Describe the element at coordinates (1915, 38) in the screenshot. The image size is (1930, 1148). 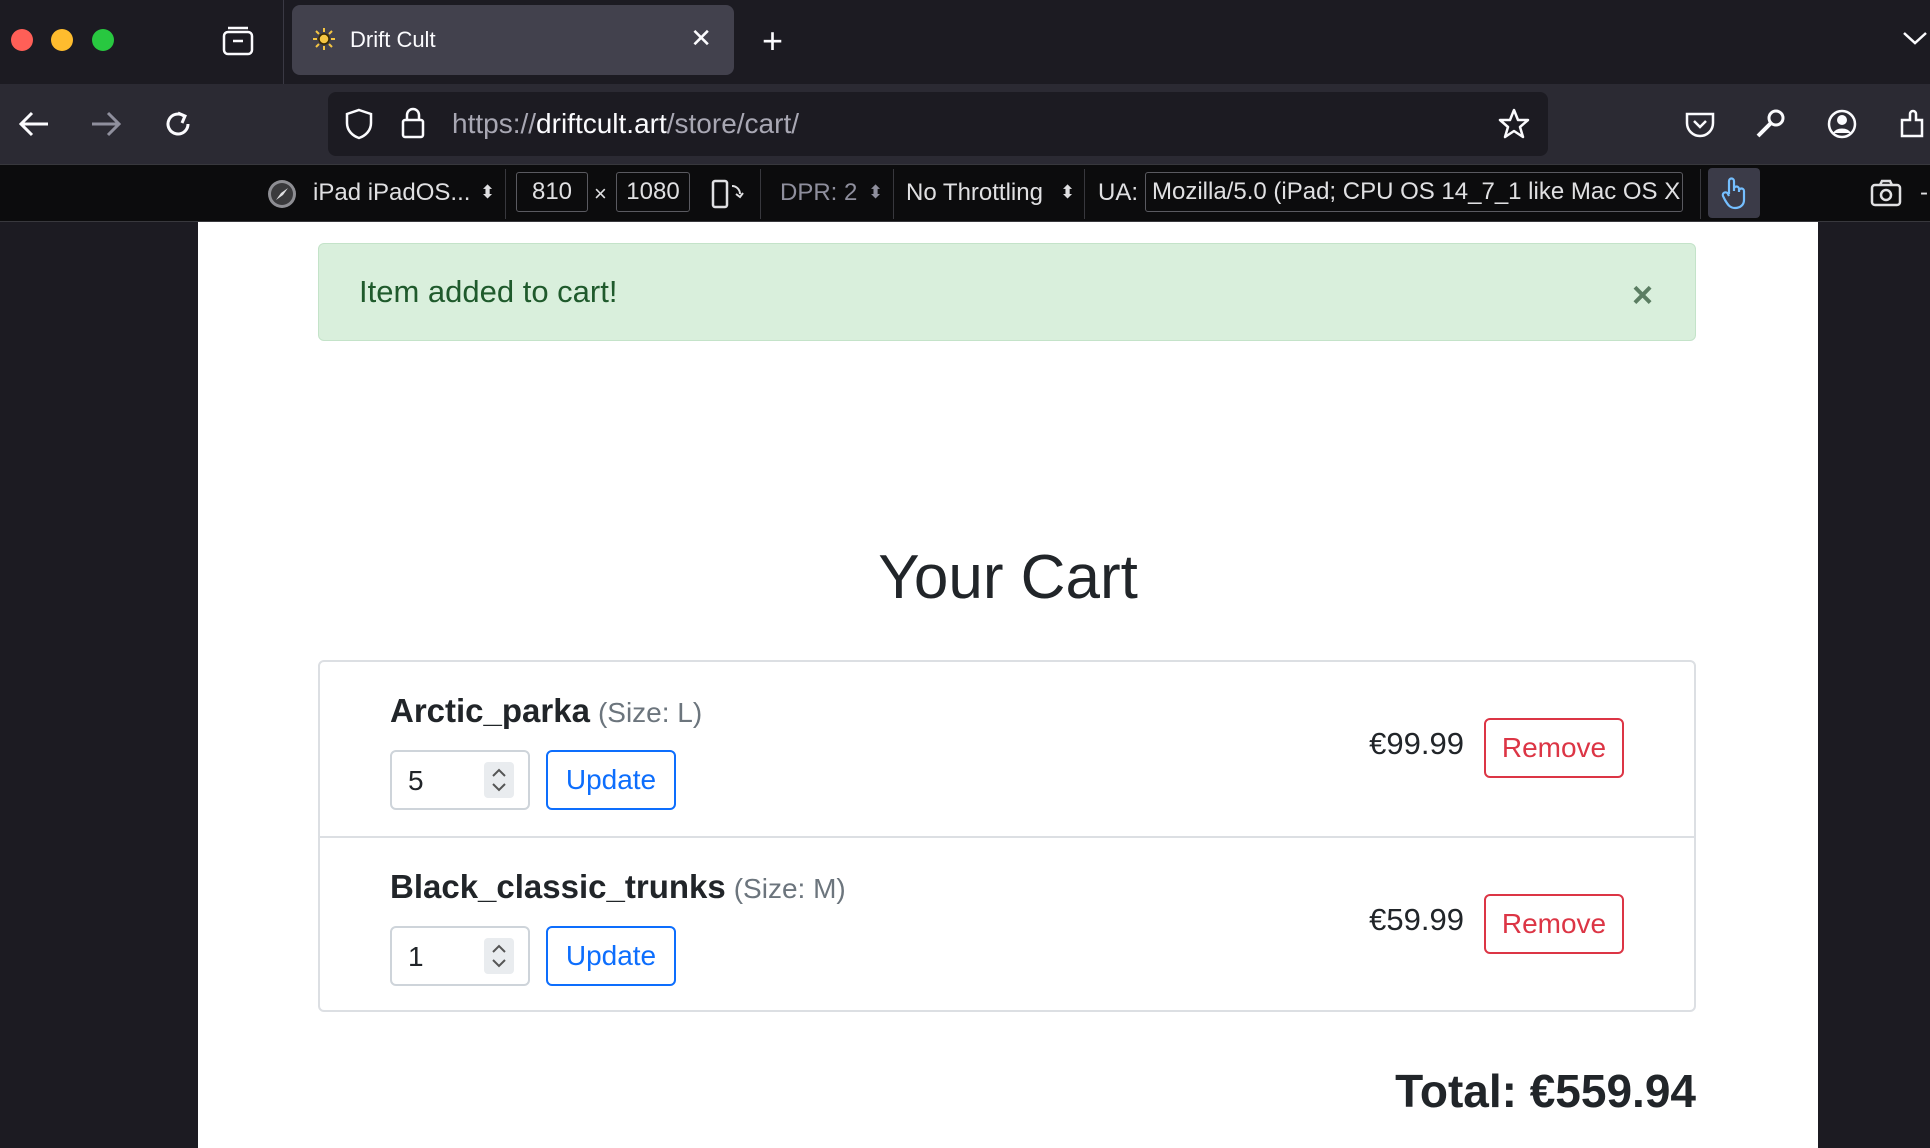
I see `list-tabs-chevron-icon` at that location.